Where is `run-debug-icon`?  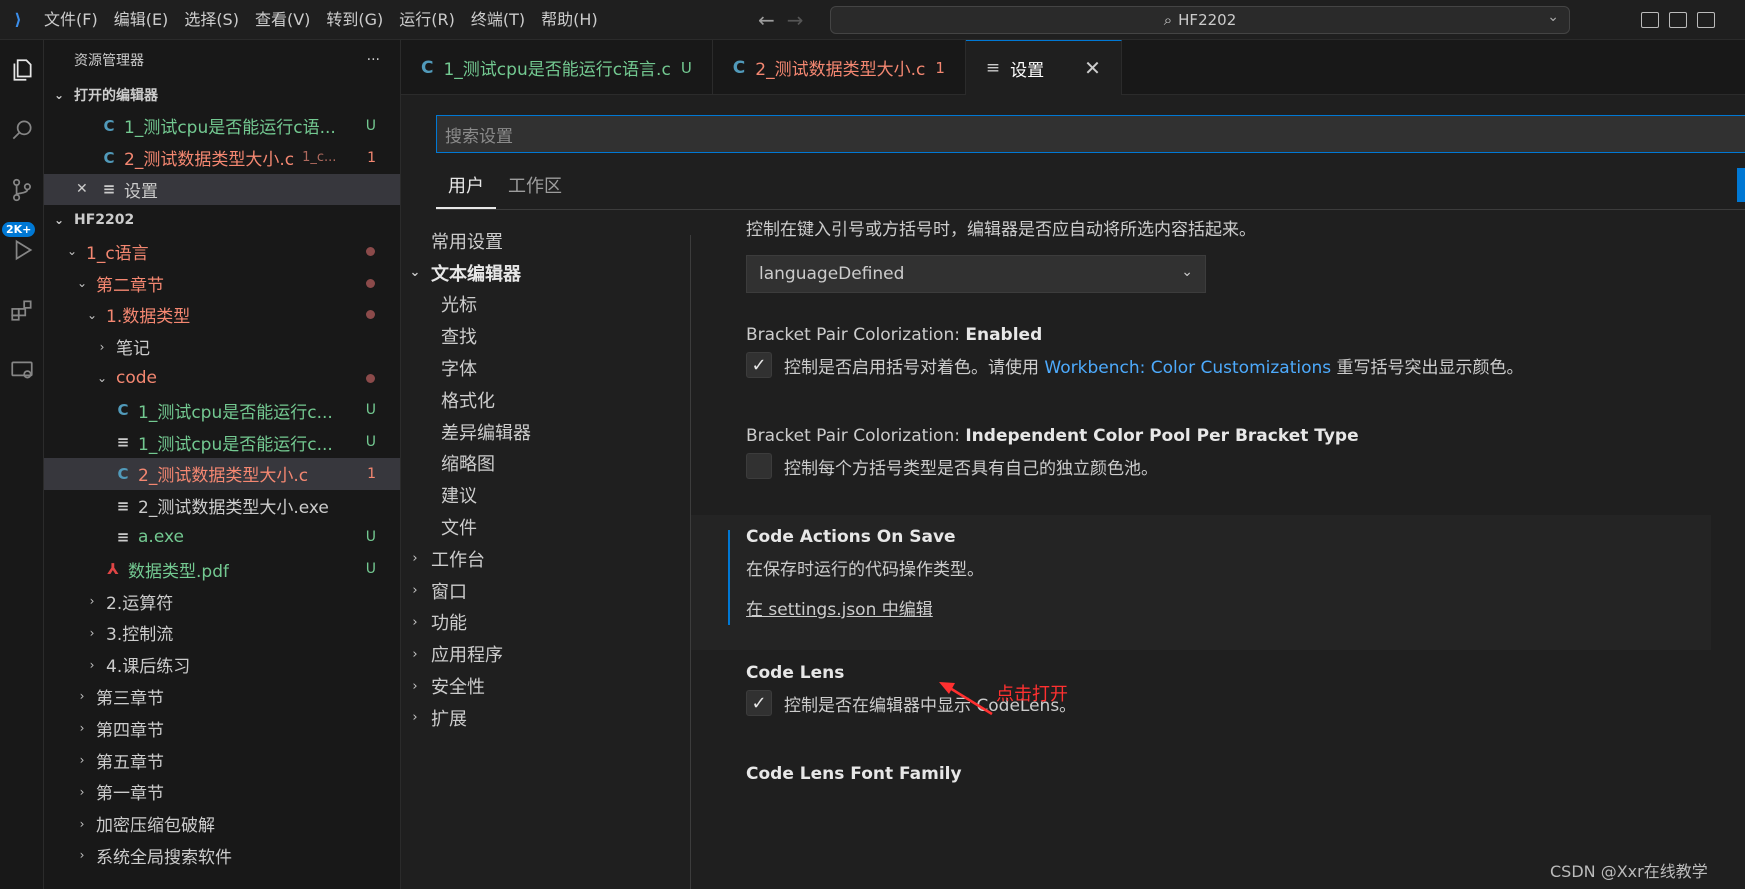
run-debug-icon is located at coordinates (22, 250).